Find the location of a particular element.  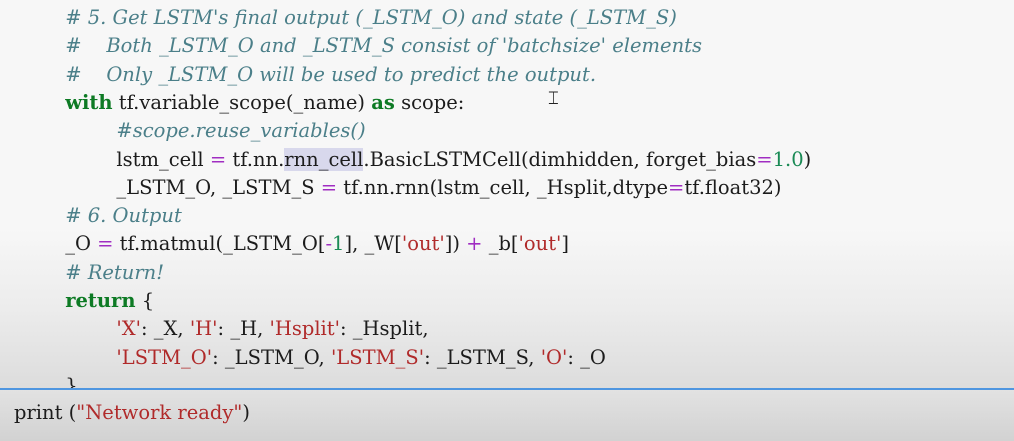

code-token-text: _O is located at coordinates (81, 244).